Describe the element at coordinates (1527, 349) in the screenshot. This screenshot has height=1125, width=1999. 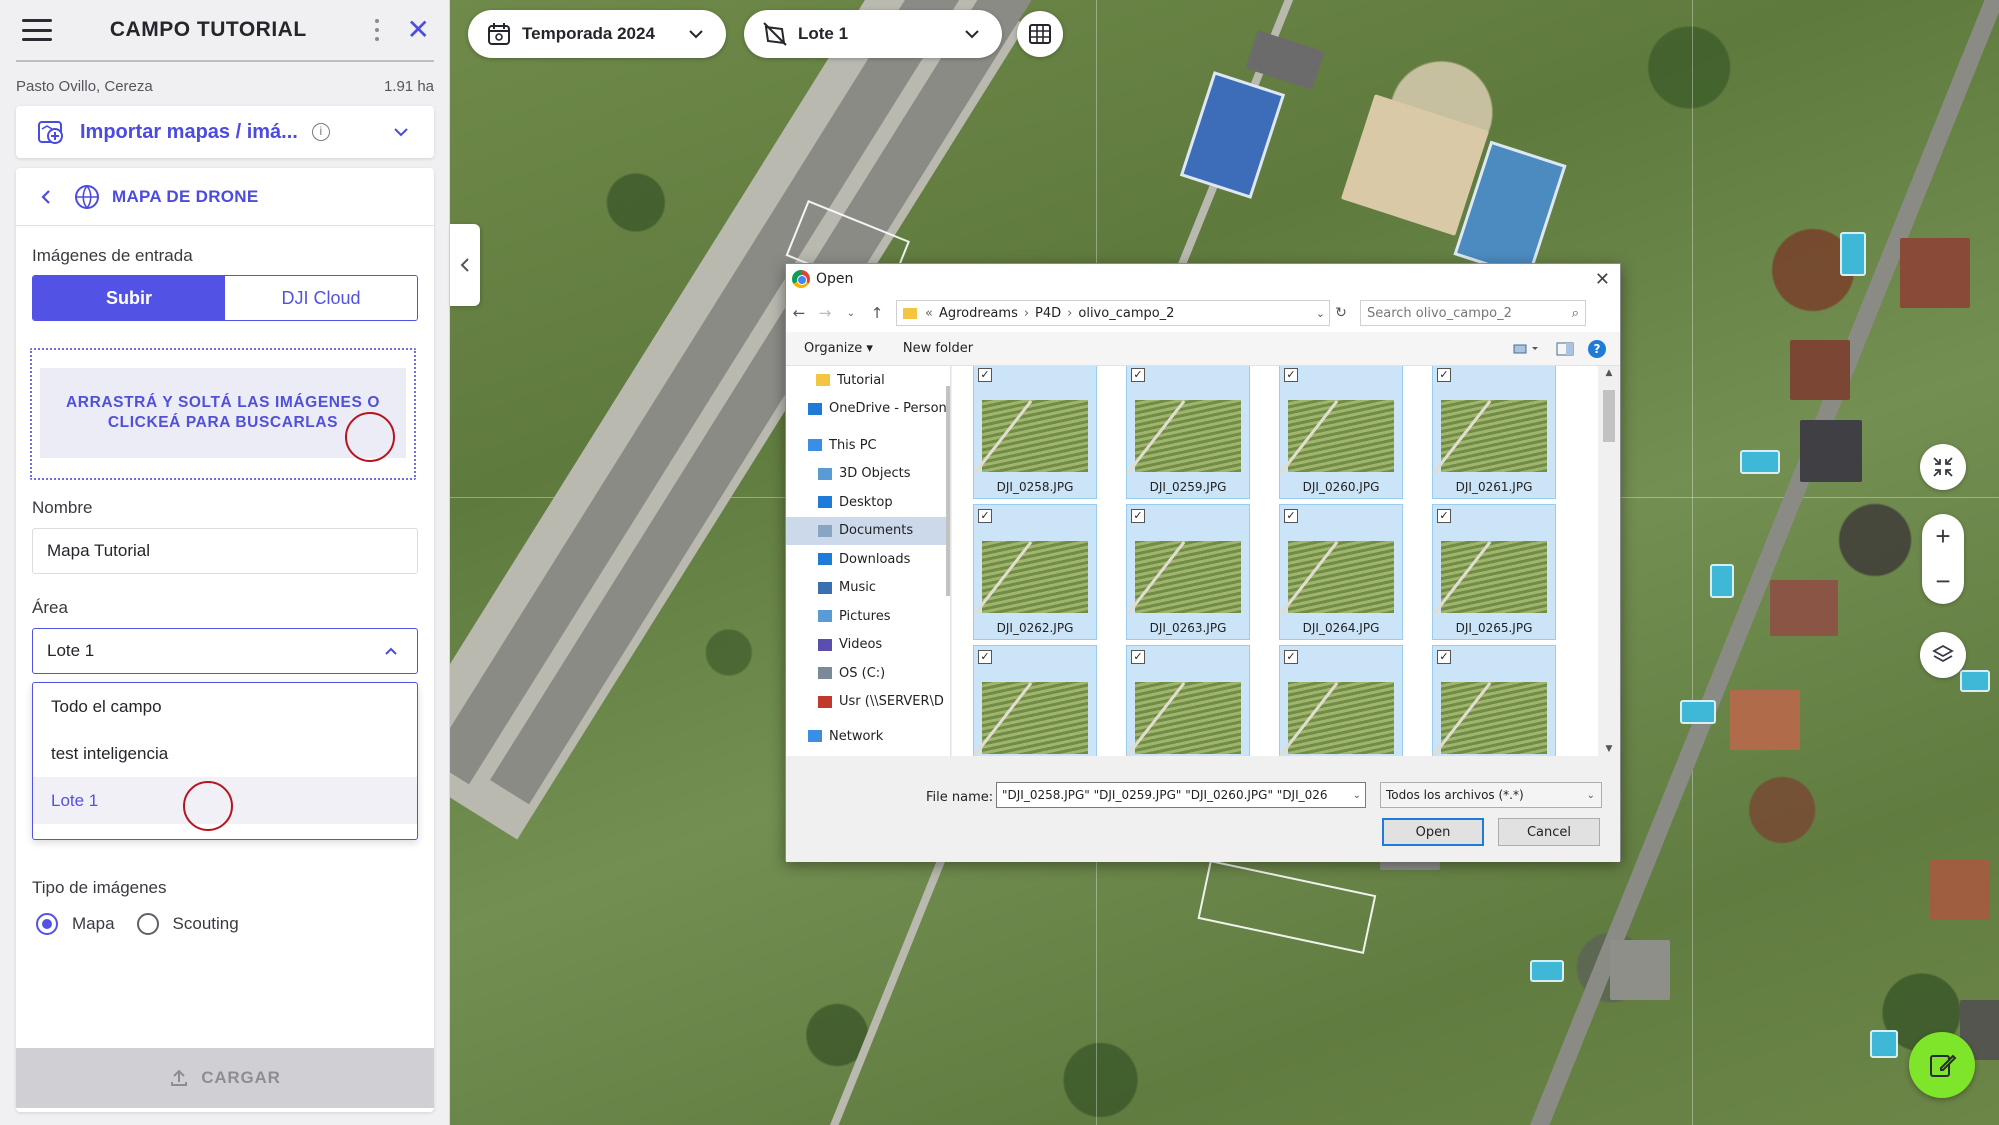
I see `view-options-icon` at that location.